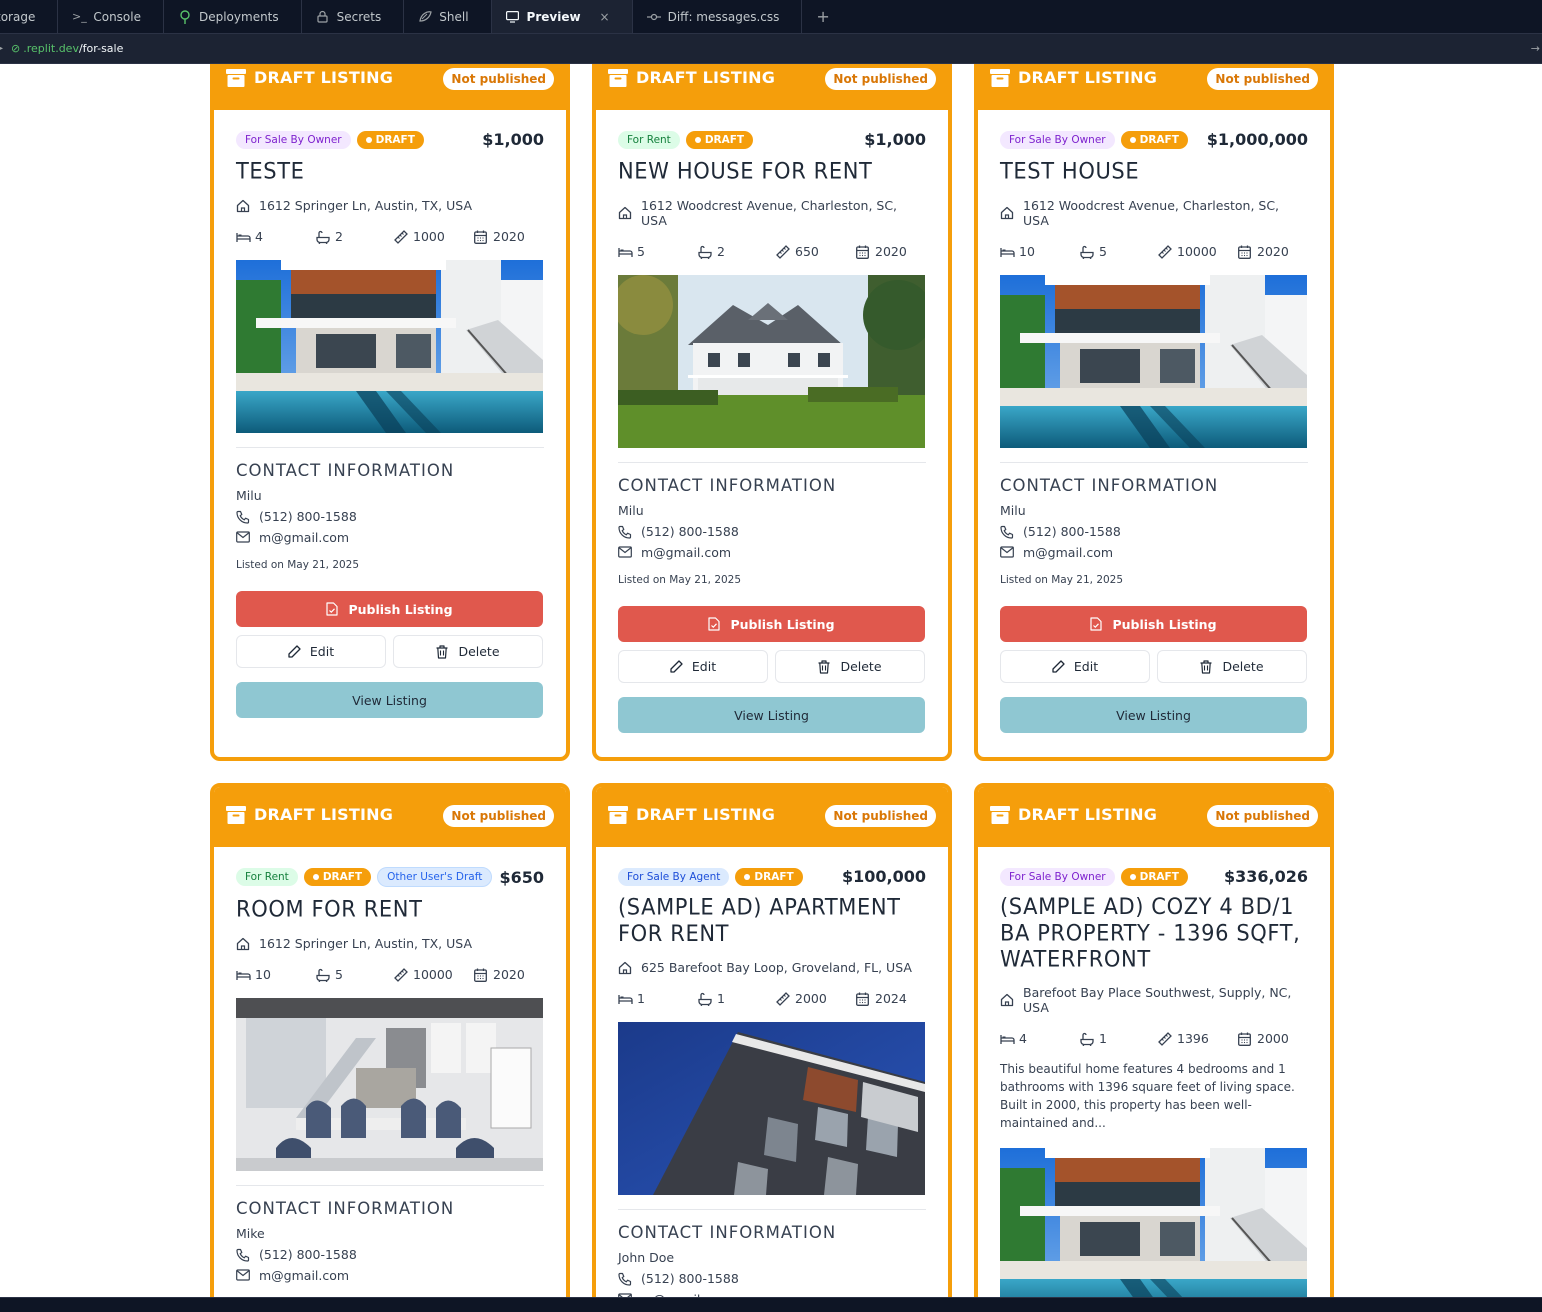 The image size is (1542, 1312). Describe the element at coordinates (324, 77) in the screenshot. I see `card-header-title: DRAFT LISTING` at that location.